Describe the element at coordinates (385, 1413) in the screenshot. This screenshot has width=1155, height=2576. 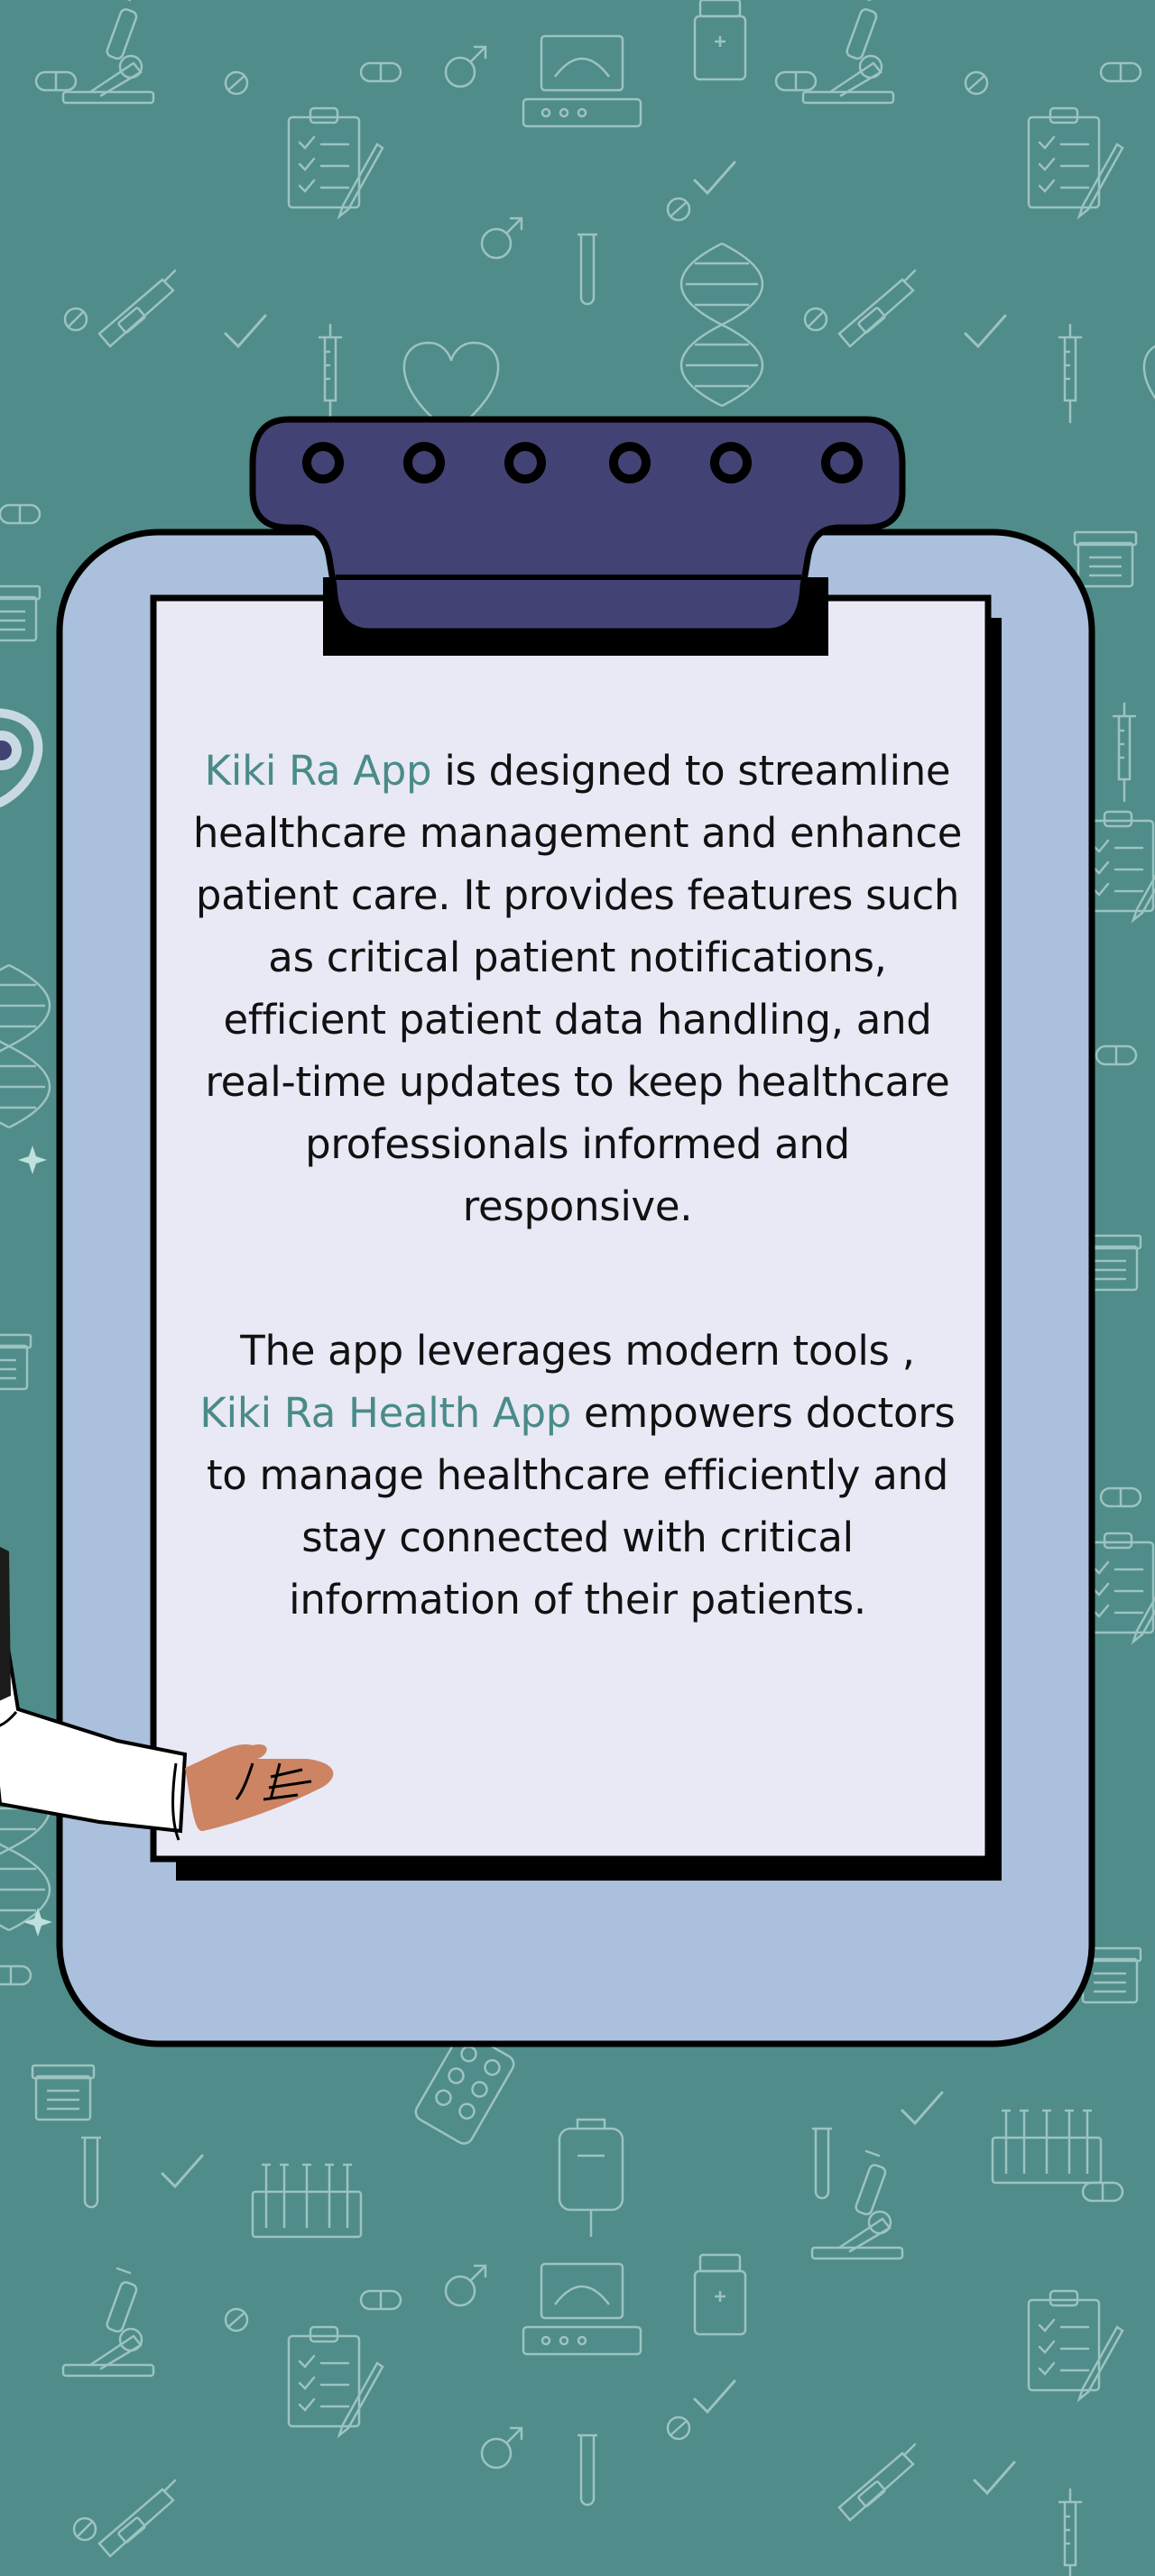
I see `health-app-name-highlight: Kiki Ra Health App` at that location.